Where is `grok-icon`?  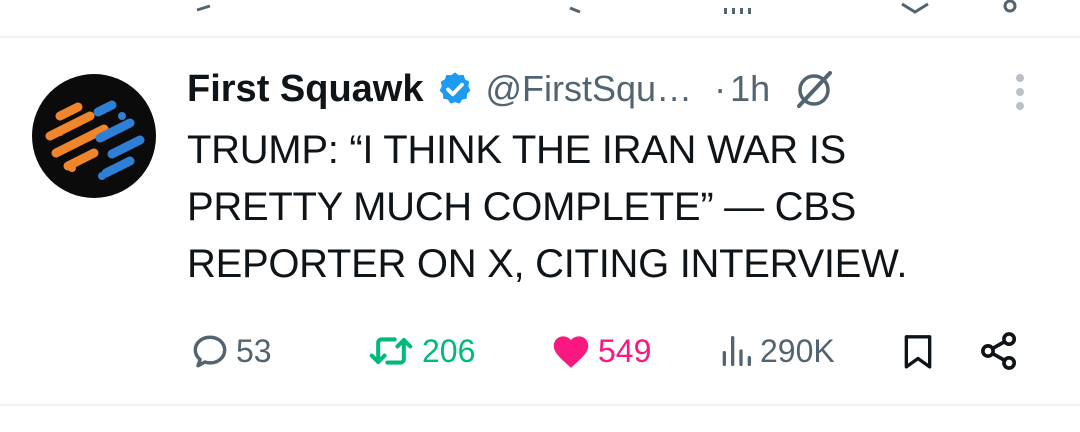
grok-icon is located at coordinates (814, 89).